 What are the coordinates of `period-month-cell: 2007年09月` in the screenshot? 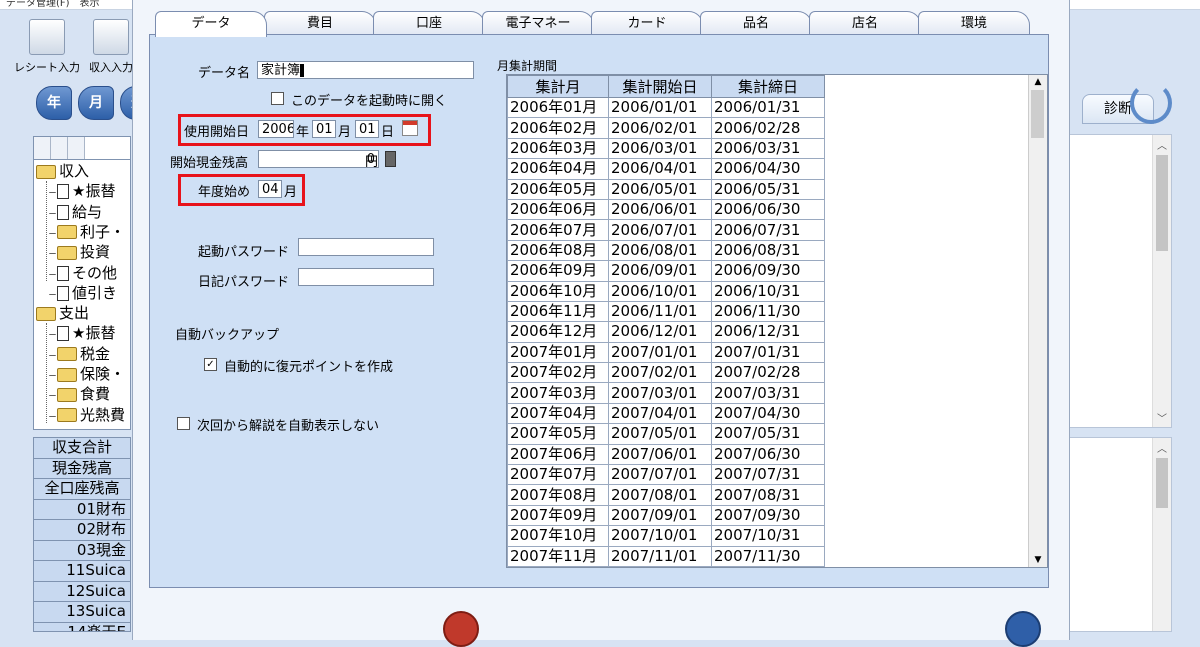 It's located at (558, 515).